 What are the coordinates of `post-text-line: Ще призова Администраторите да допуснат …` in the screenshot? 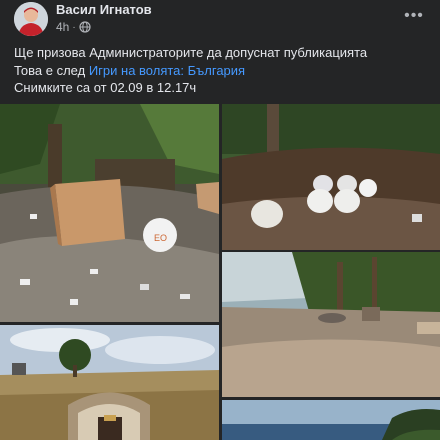 It's located at (191, 52).